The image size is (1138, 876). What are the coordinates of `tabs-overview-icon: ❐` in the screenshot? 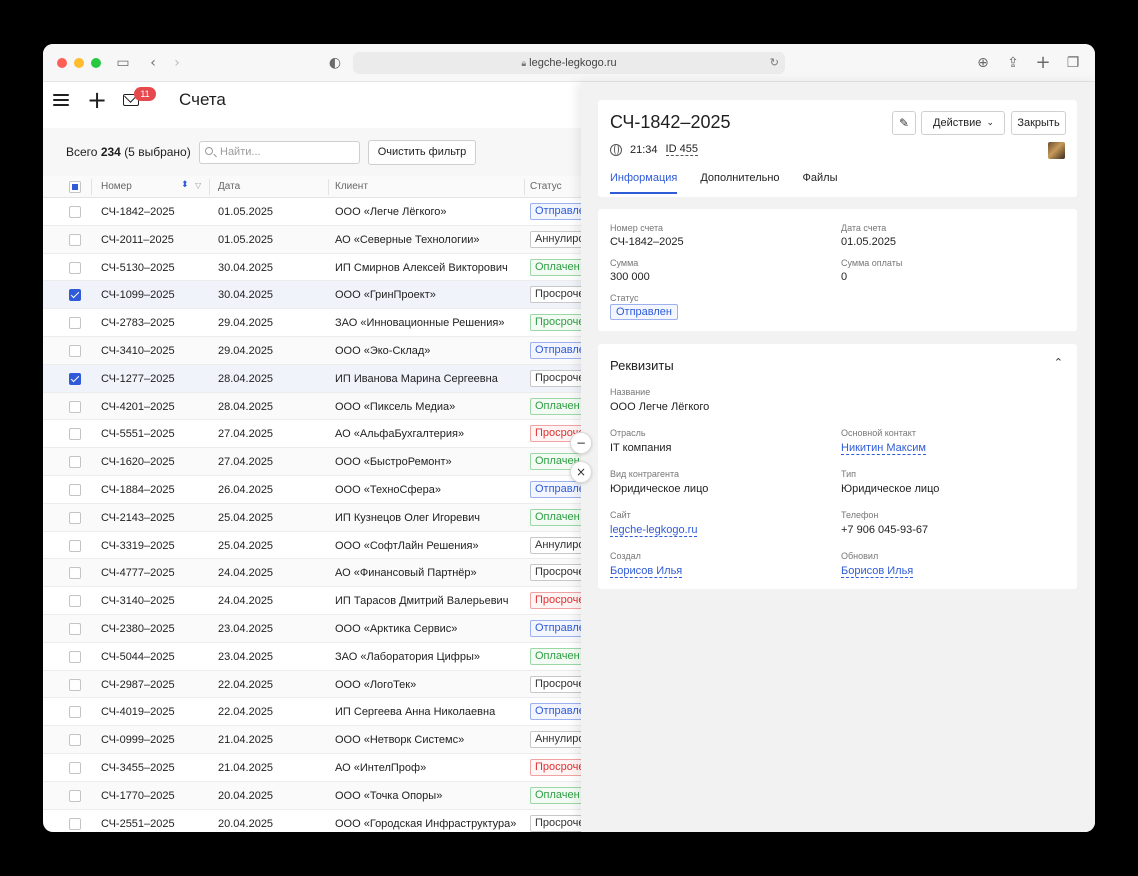 It's located at (1073, 63).